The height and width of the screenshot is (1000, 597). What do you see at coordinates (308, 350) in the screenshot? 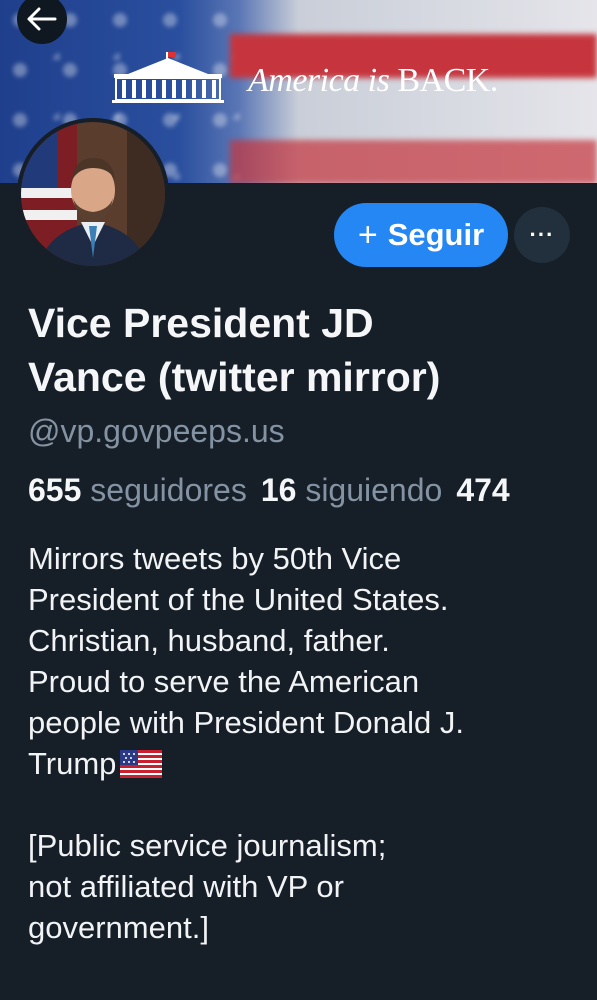
I see `display-name: Vice President JD Vance (twitter mirror)` at bounding box center [308, 350].